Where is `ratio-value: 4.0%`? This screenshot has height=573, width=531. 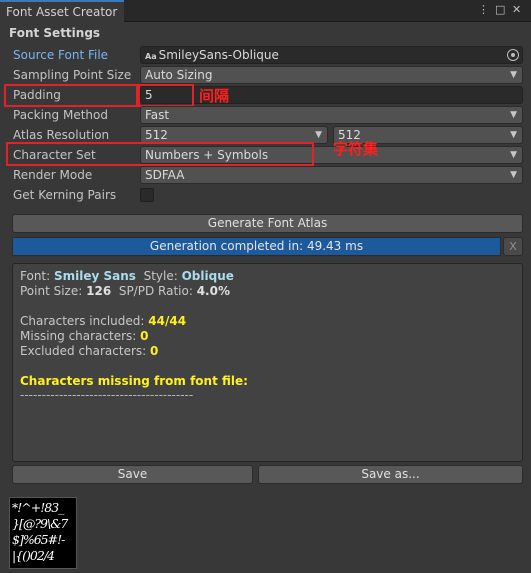 ratio-value: 4.0% is located at coordinates (213, 291).